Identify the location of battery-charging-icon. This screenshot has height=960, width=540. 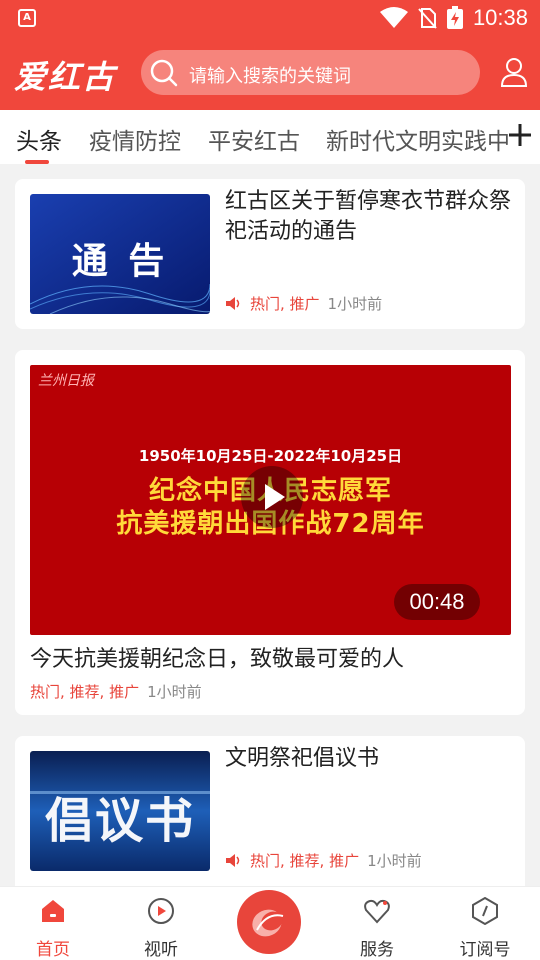
(455, 17).